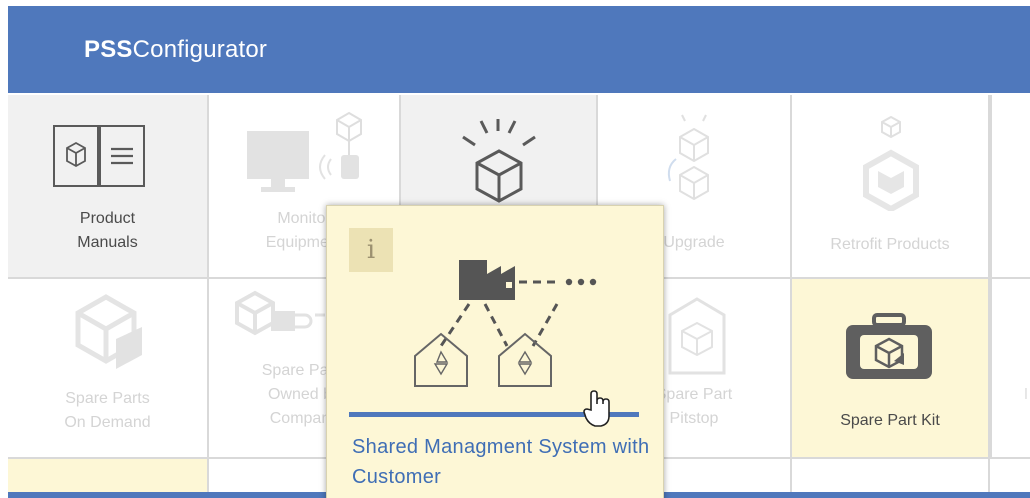 This screenshot has height=498, width=1030. What do you see at coordinates (891, 163) in the screenshot?
I see `retrofit-icon` at bounding box center [891, 163].